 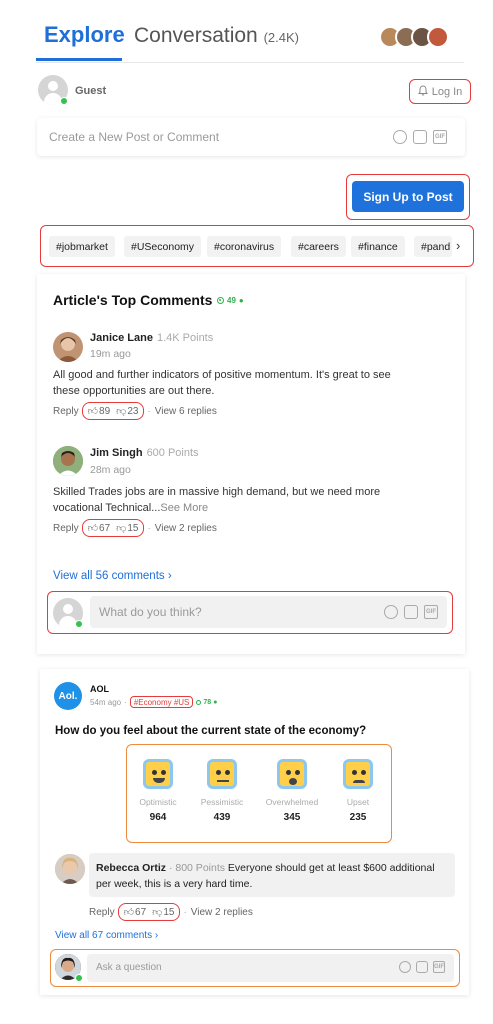 What do you see at coordinates (116, 453) in the screenshot?
I see `author-name: Jim Singh` at bounding box center [116, 453].